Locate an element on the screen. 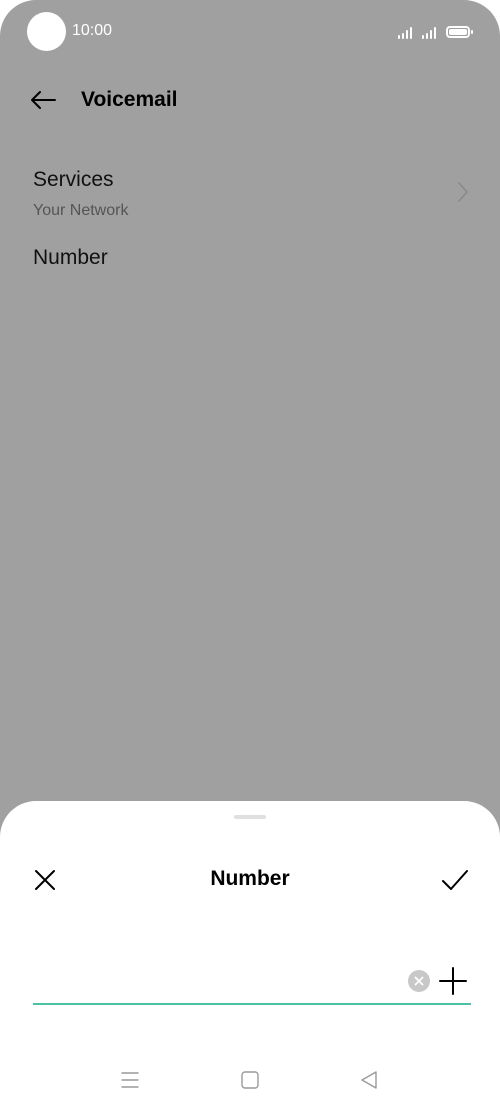 The image size is (500, 1111). status-time: 10:00 is located at coordinates (92, 30).